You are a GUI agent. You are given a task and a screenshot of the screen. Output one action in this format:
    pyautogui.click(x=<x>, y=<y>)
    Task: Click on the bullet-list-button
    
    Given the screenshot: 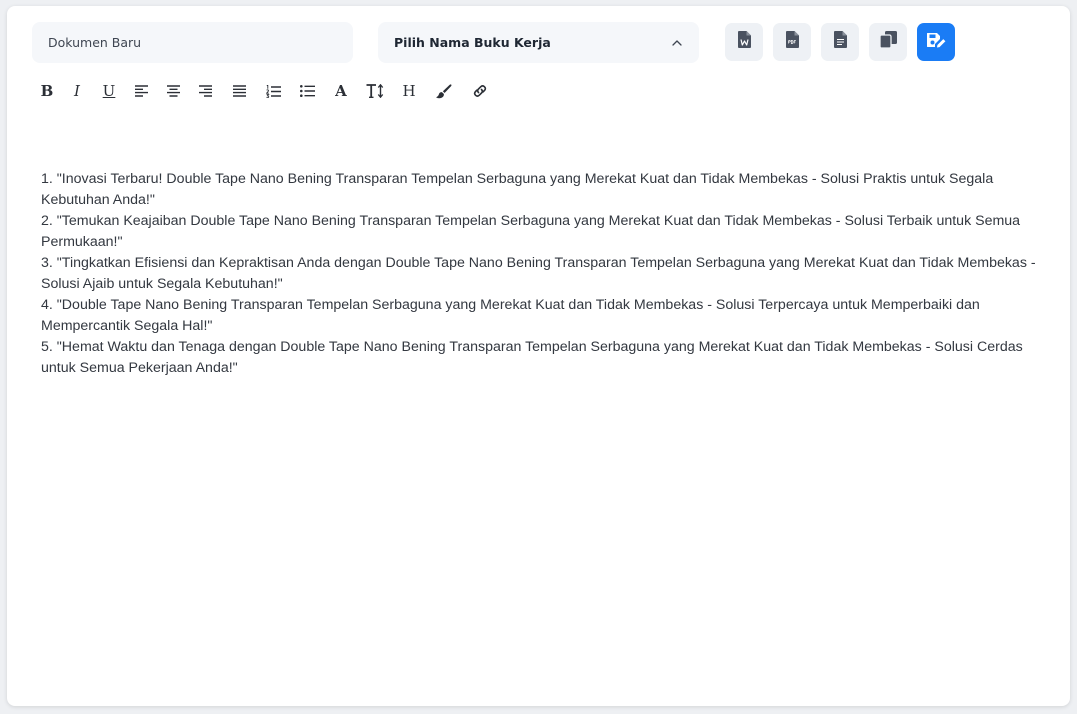 What is the action you would take?
    pyautogui.click(x=307, y=91)
    